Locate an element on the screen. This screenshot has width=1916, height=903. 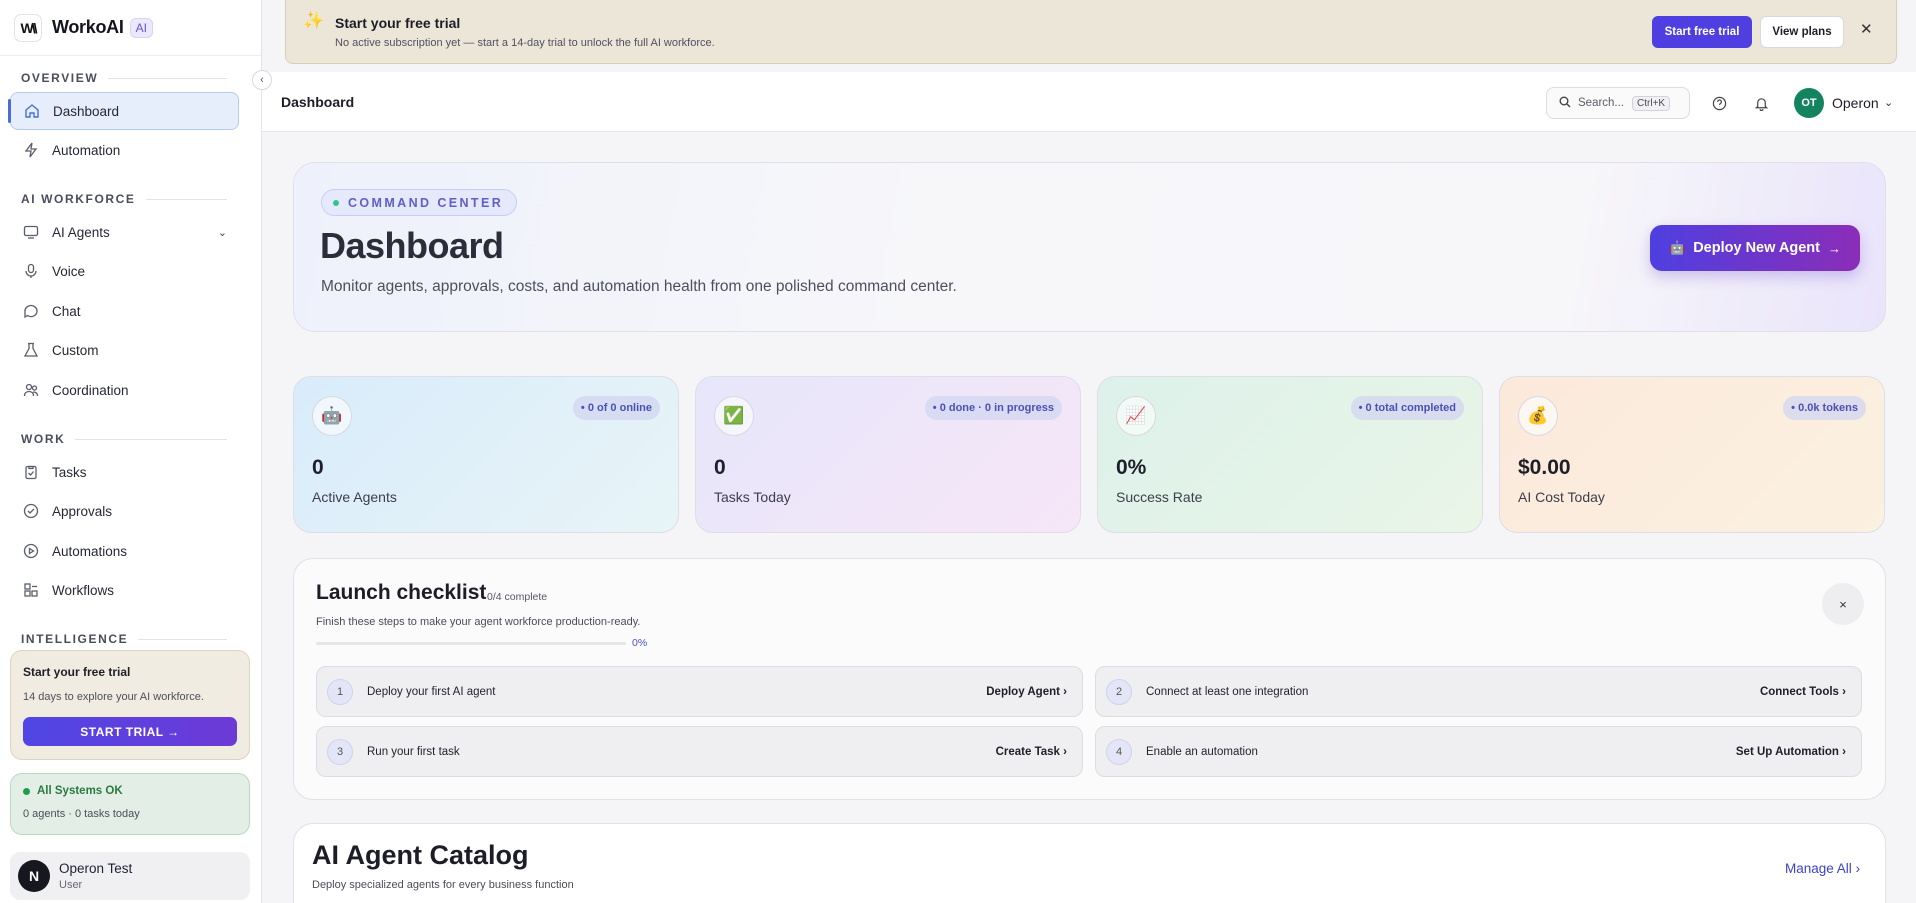
microphone-icon is located at coordinates (31, 271).